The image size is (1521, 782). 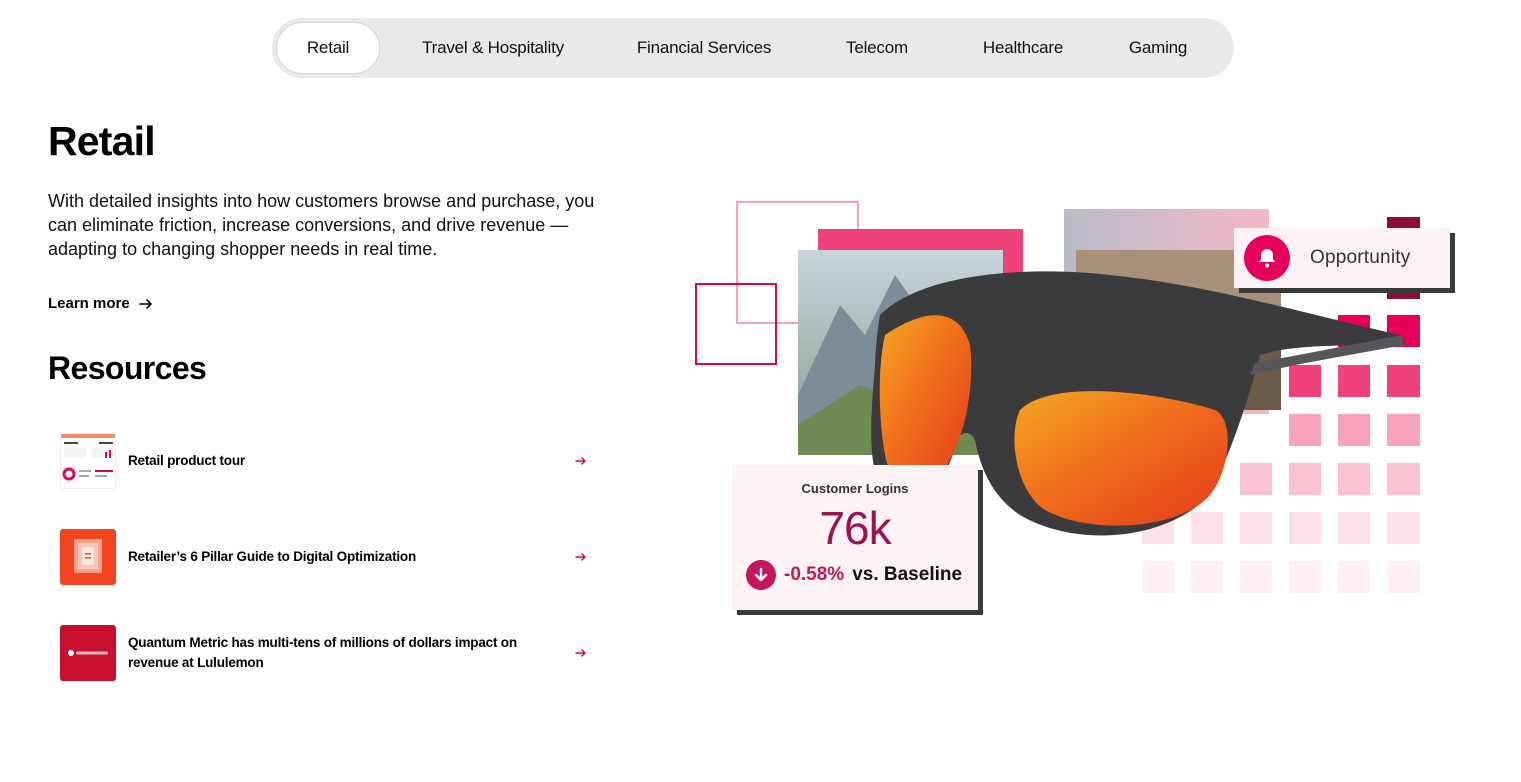 I want to click on tab-telecom: Telecom, so click(x=877, y=48).